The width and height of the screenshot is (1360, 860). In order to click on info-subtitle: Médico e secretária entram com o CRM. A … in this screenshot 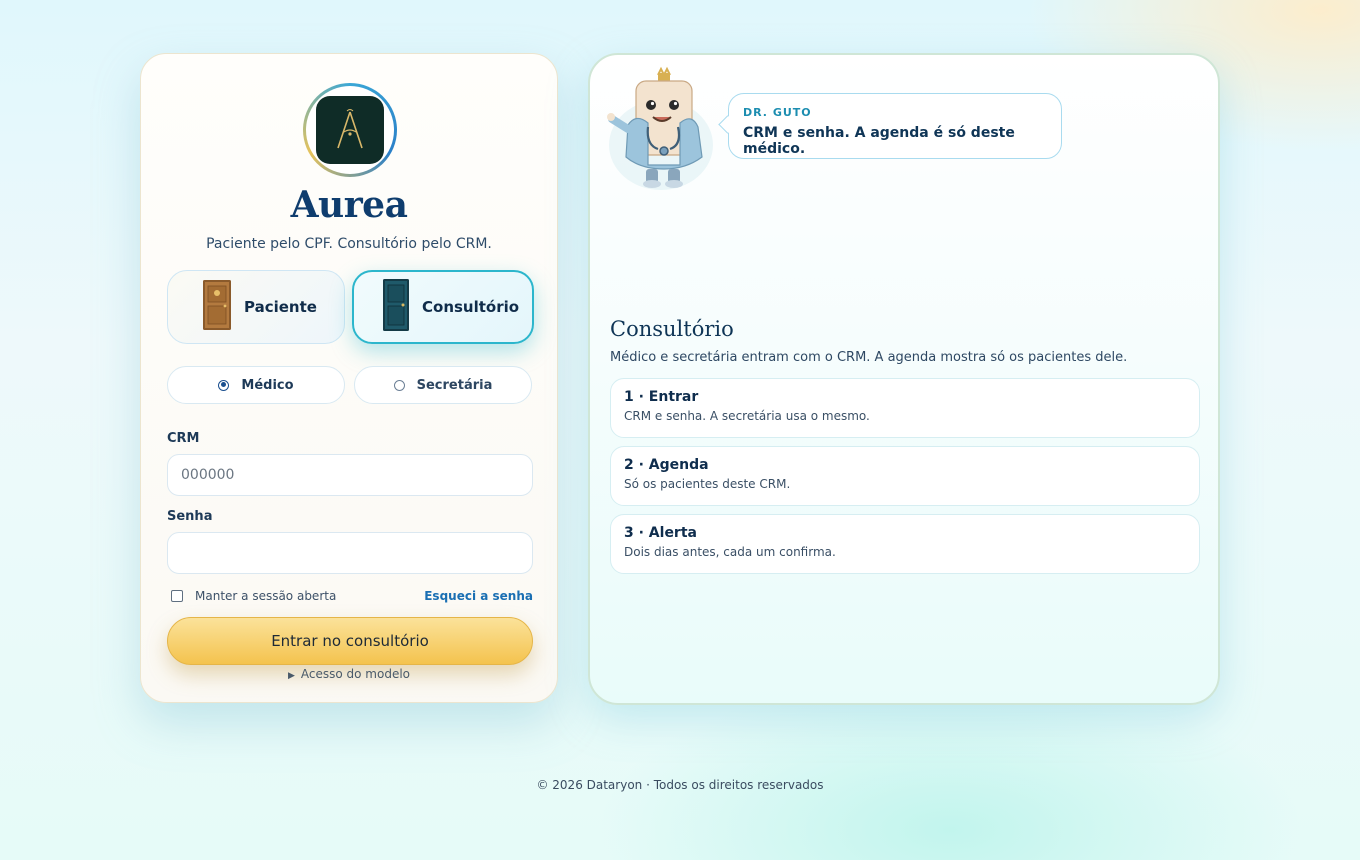, I will do `click(869, 357)`.